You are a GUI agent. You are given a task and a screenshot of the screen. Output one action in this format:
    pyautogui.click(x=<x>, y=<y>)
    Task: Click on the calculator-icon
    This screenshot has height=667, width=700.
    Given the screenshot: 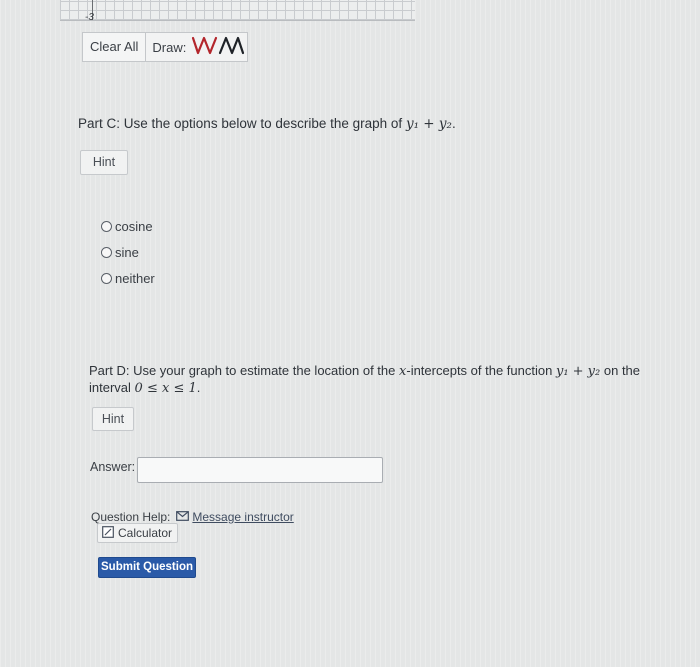 What is the action you would take?
    pyautogui.click(x=108, y=533)
    